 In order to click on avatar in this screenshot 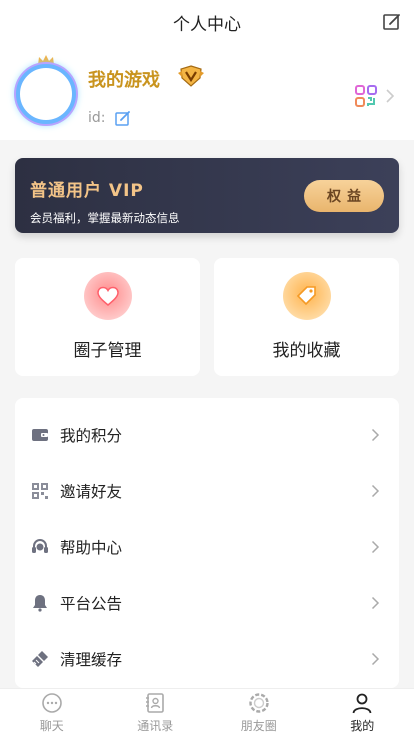, I will do `click(46, 94)`.